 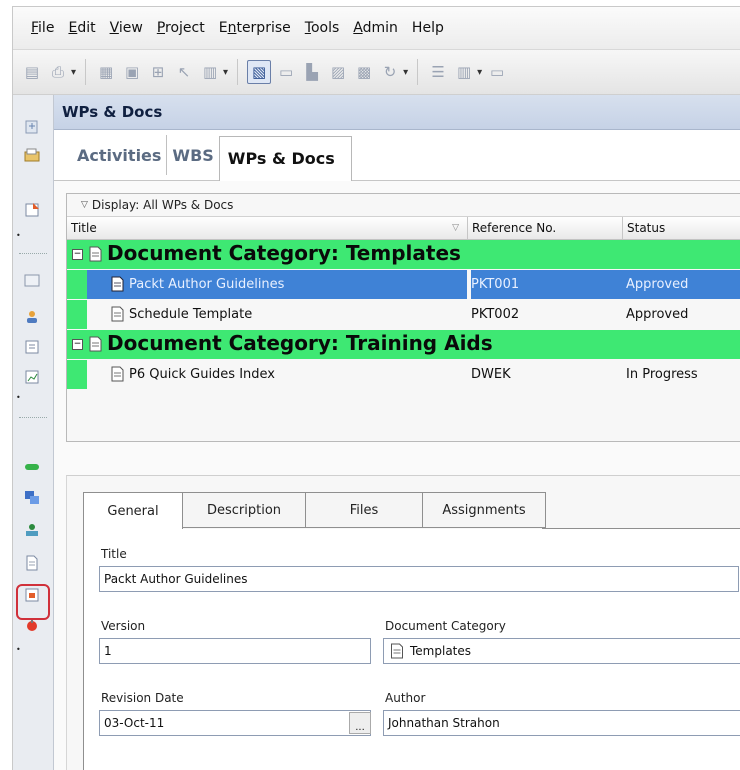 I want to click on row-ref: PKT002, so click(x=495, y=314).